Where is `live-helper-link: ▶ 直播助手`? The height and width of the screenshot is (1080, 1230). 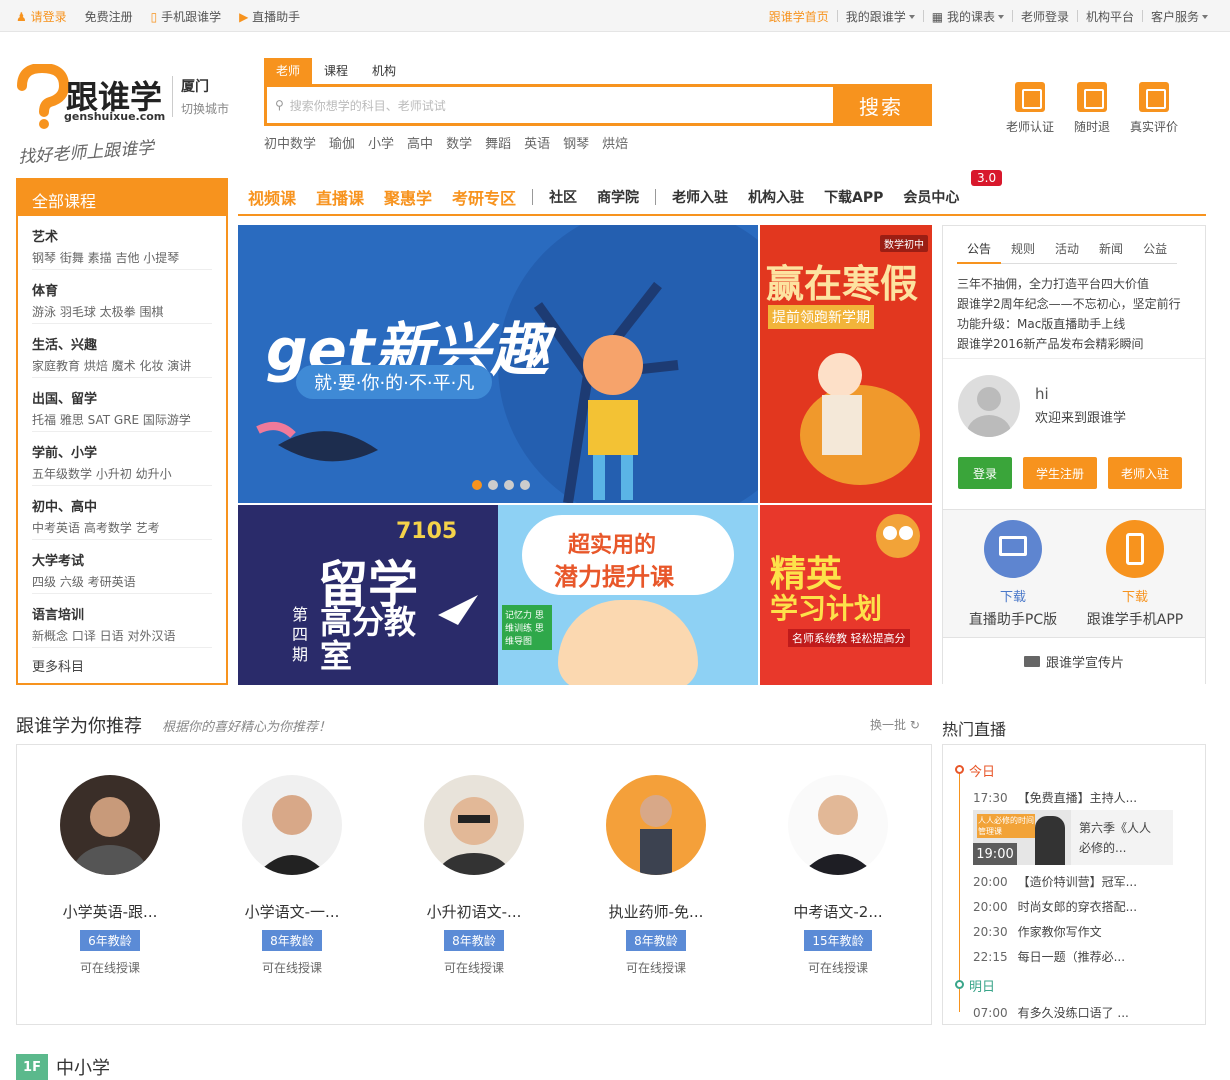 live-helper-link: ▶ 直播助手 is located at coordinates (269, 16).